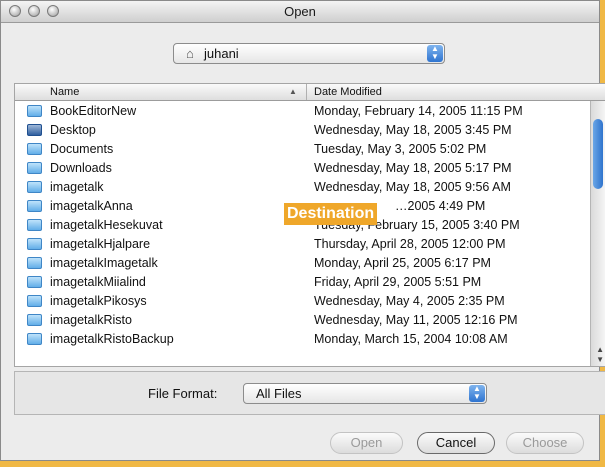 This screenshot has width=605, height=467. I want to click on file-name: imagetalkMiialind, so click(98, 282).